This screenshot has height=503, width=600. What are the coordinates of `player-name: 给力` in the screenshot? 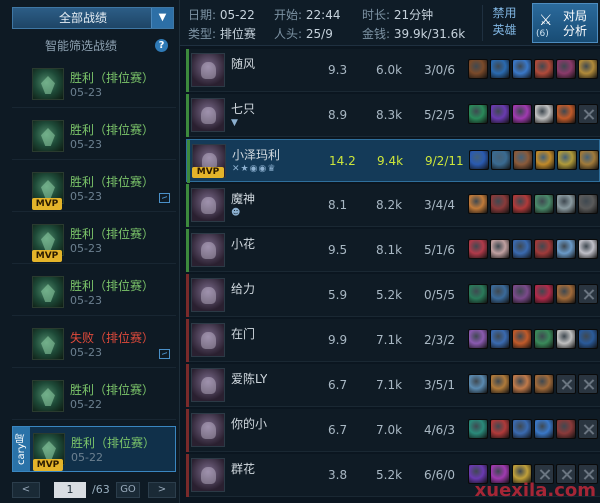 It's located at (243, 288).